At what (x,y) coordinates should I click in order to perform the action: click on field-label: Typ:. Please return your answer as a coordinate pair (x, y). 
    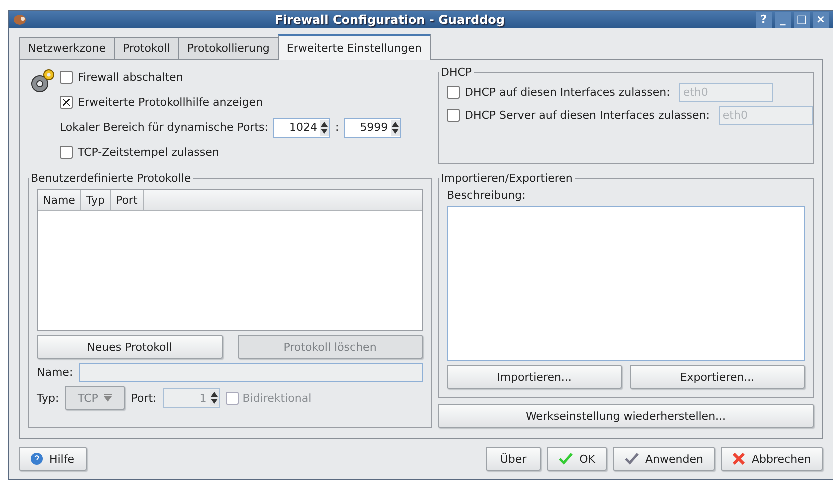
    Looking at the image, I should click on (48, 398).